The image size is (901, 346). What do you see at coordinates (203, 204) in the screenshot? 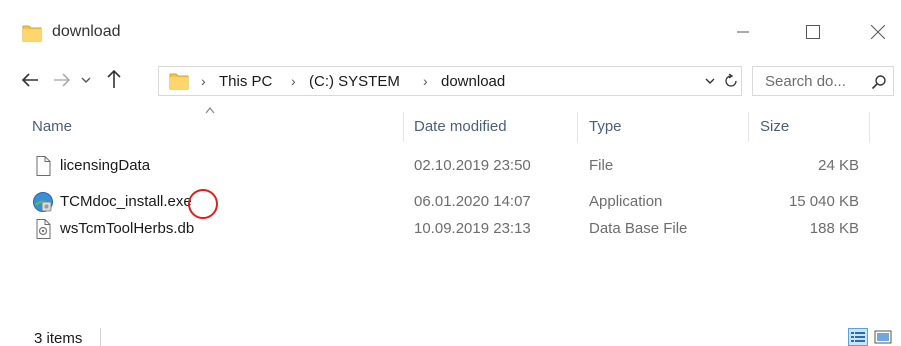
I see `highlight-circle-annotation` at bounding box center [203, 204].